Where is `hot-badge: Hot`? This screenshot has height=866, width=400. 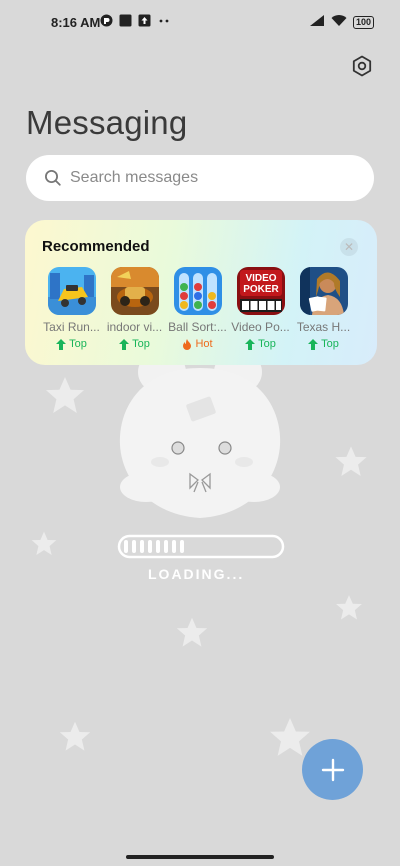
hot-badge: Hot is located at coordinates (197, 344).